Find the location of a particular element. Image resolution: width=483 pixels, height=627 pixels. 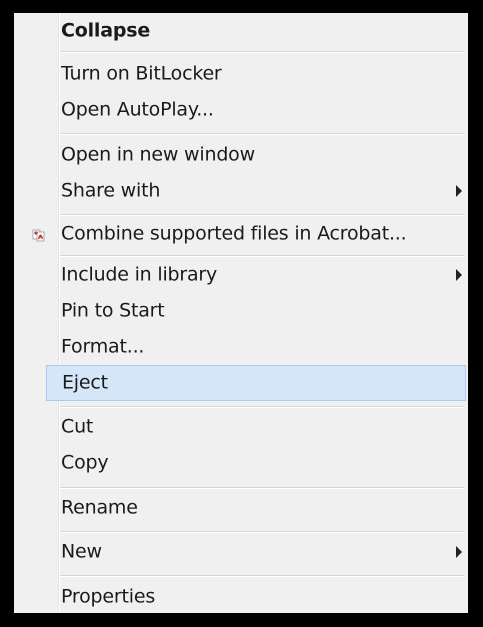

menu-item-label: Eject is located at coordinates (85, 382).